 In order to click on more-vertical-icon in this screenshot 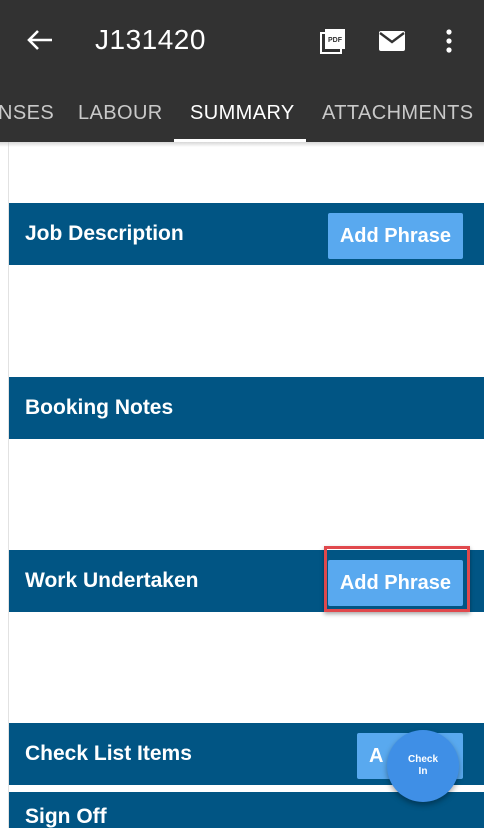, I will do `click(449, 41)`.